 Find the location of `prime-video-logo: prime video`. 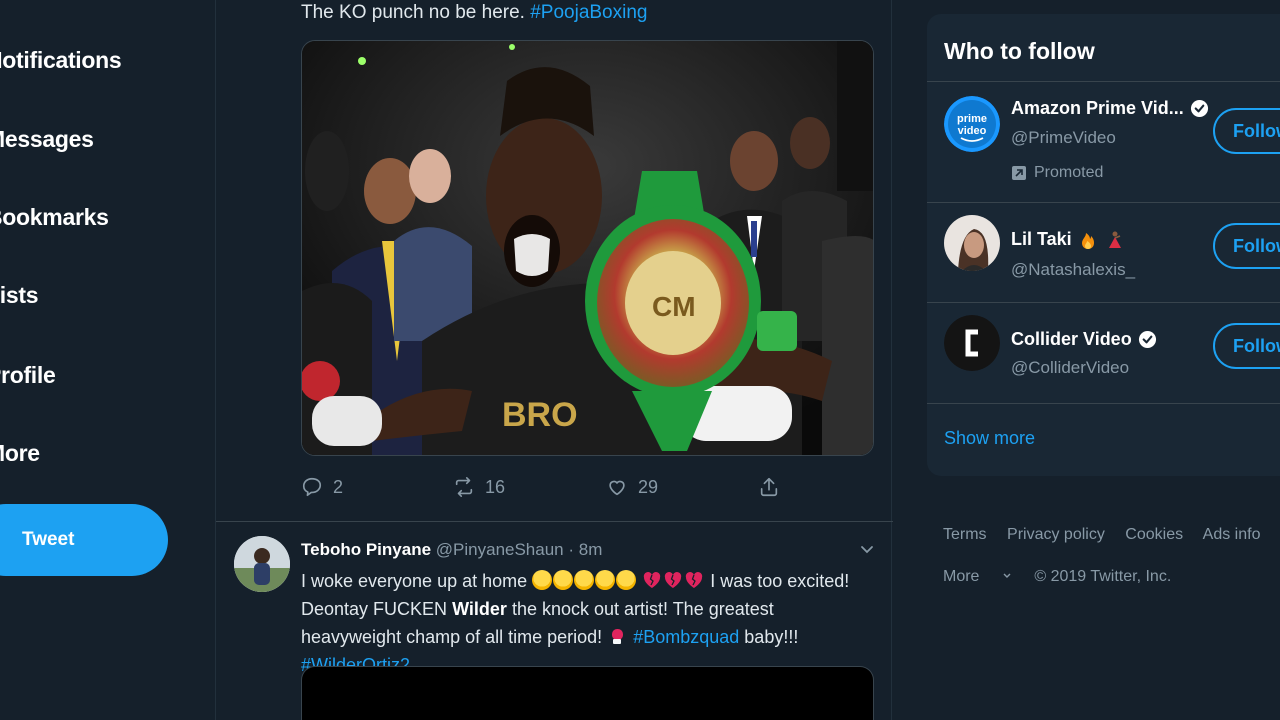

prime-video-logo: prime video is located at coordinates (972, 124).